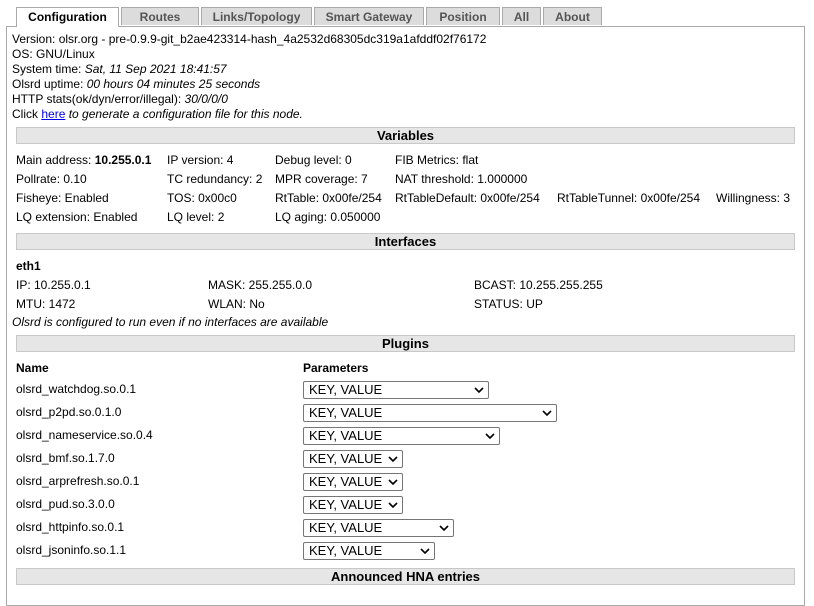 This screenshot has height=606, width=814. Describe the element at coordinates (260, 285) in the screenshot. I see `interface-mask: MASK: 255.255.0.0` at that location.